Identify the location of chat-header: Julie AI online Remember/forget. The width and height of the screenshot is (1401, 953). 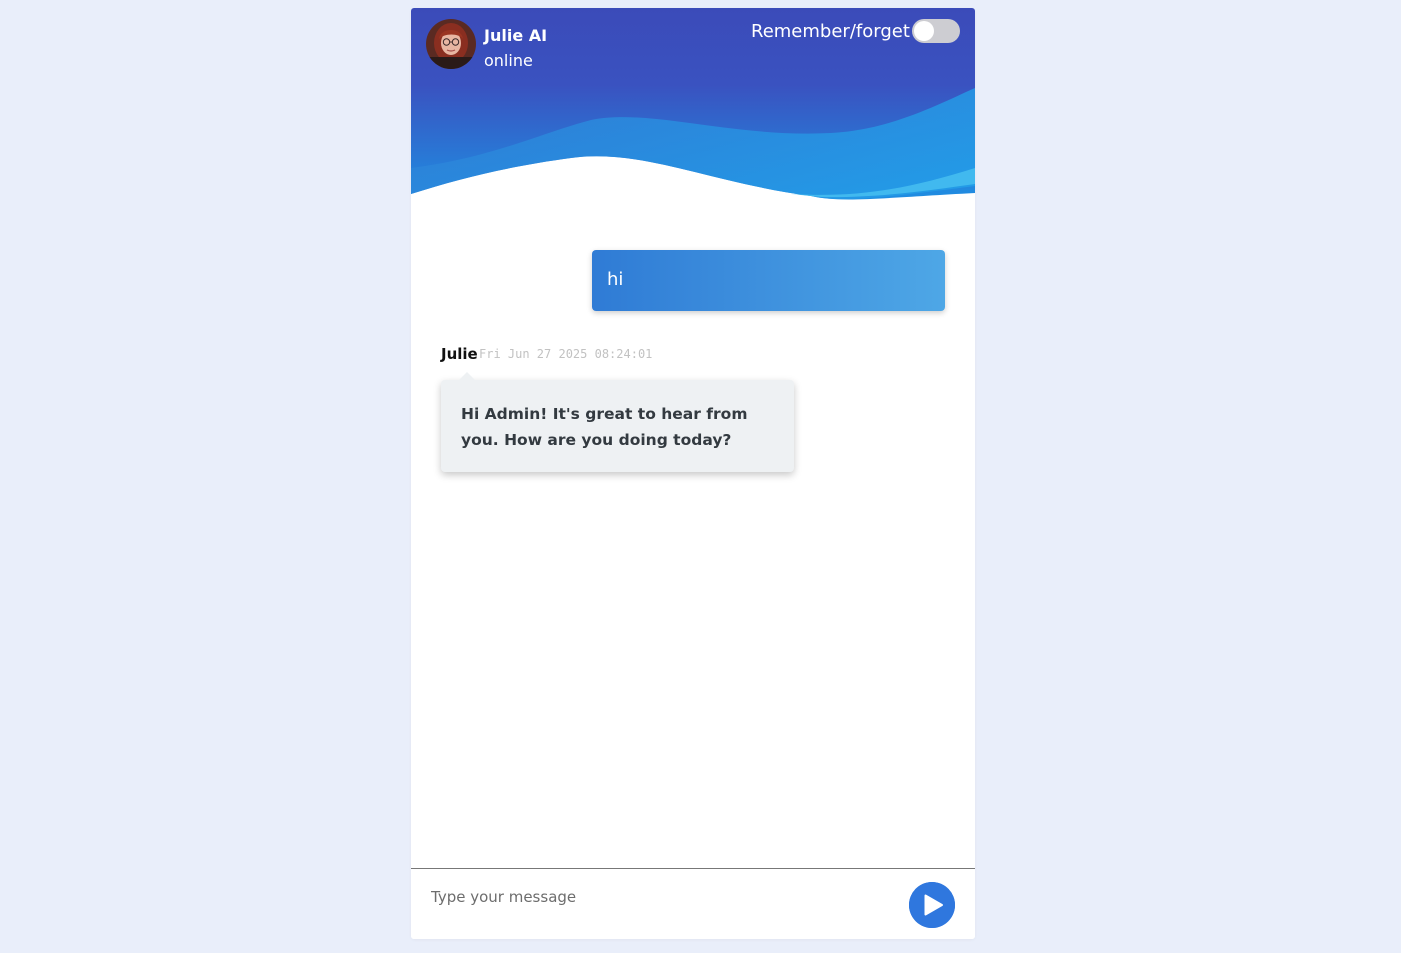
(693, 108).